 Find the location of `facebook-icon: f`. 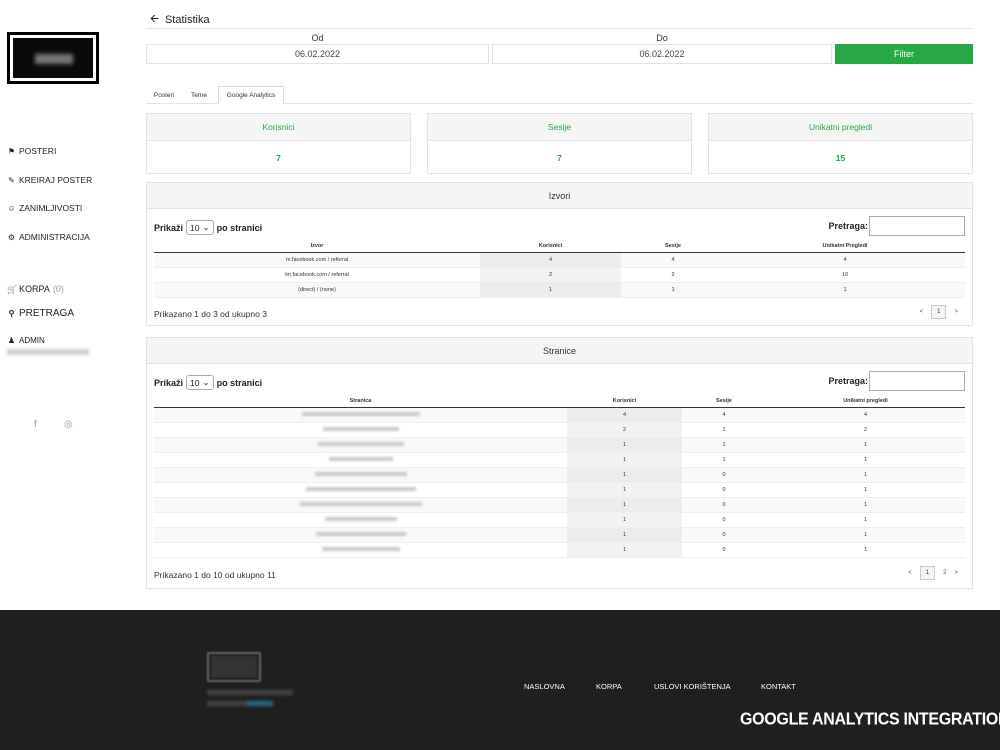

facebook-icon: f is located at coordinates (35, 424).